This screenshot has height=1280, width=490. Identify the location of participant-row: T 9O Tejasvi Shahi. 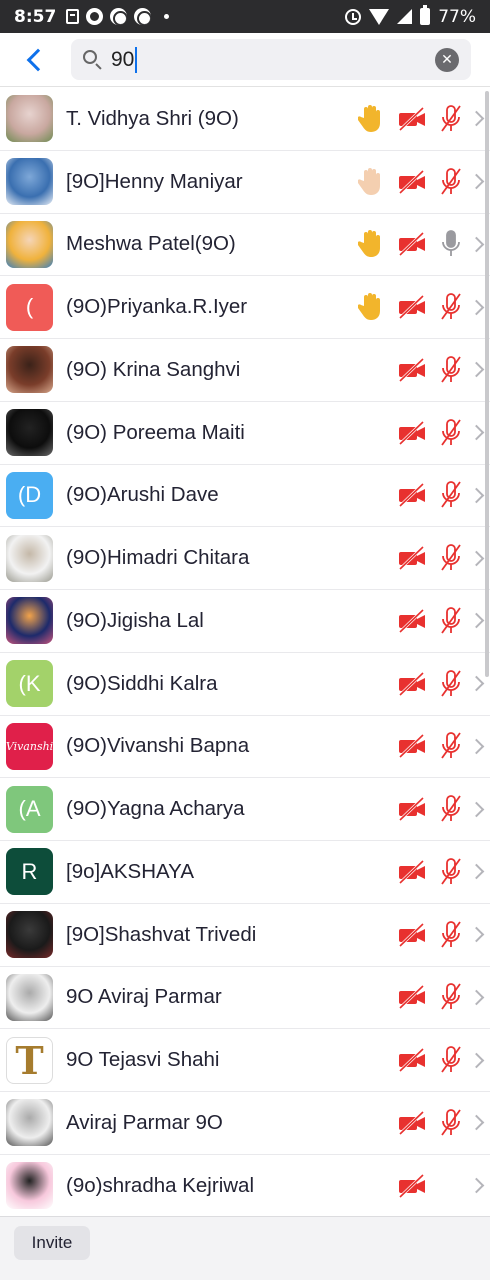
(245, 1060).